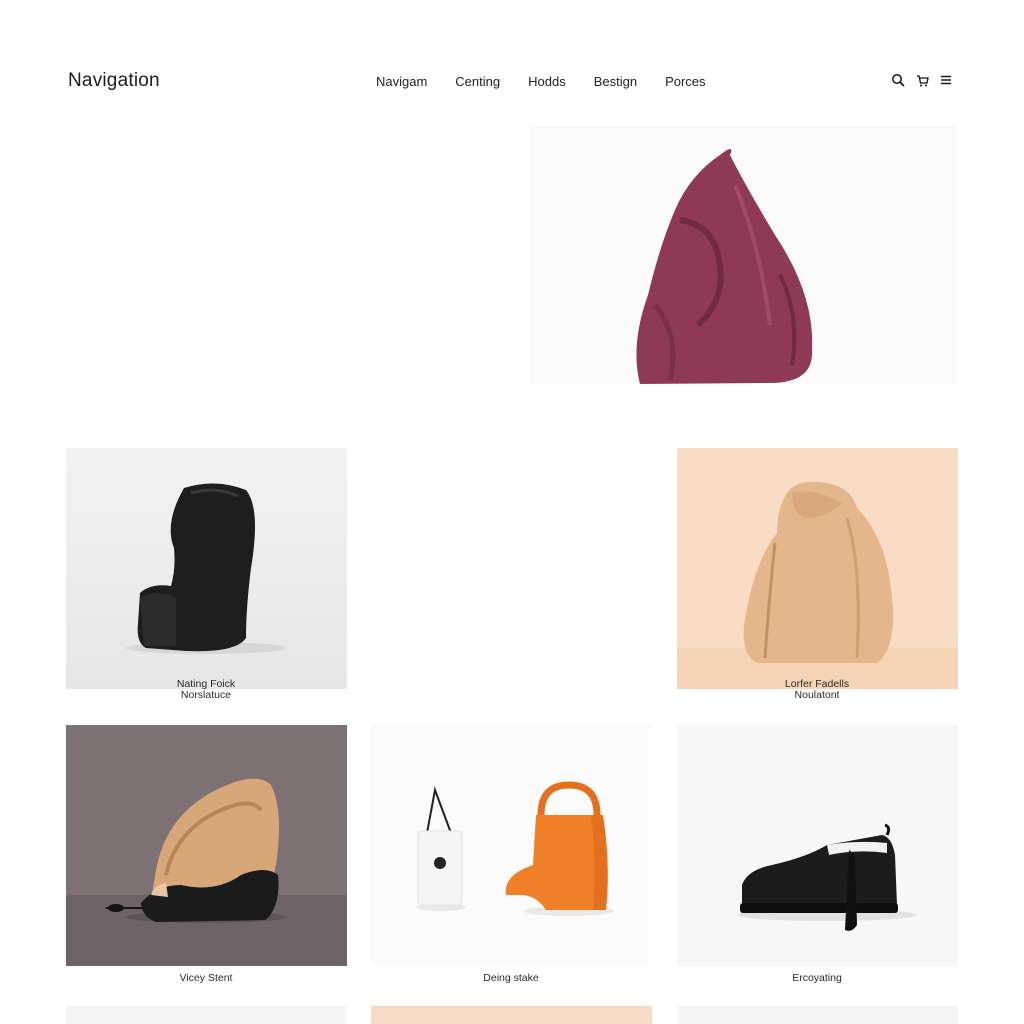  What do you see at coordinates (206, 568) in the screenshot?
I see `product-image-chair` at bounding box center [206, 568].